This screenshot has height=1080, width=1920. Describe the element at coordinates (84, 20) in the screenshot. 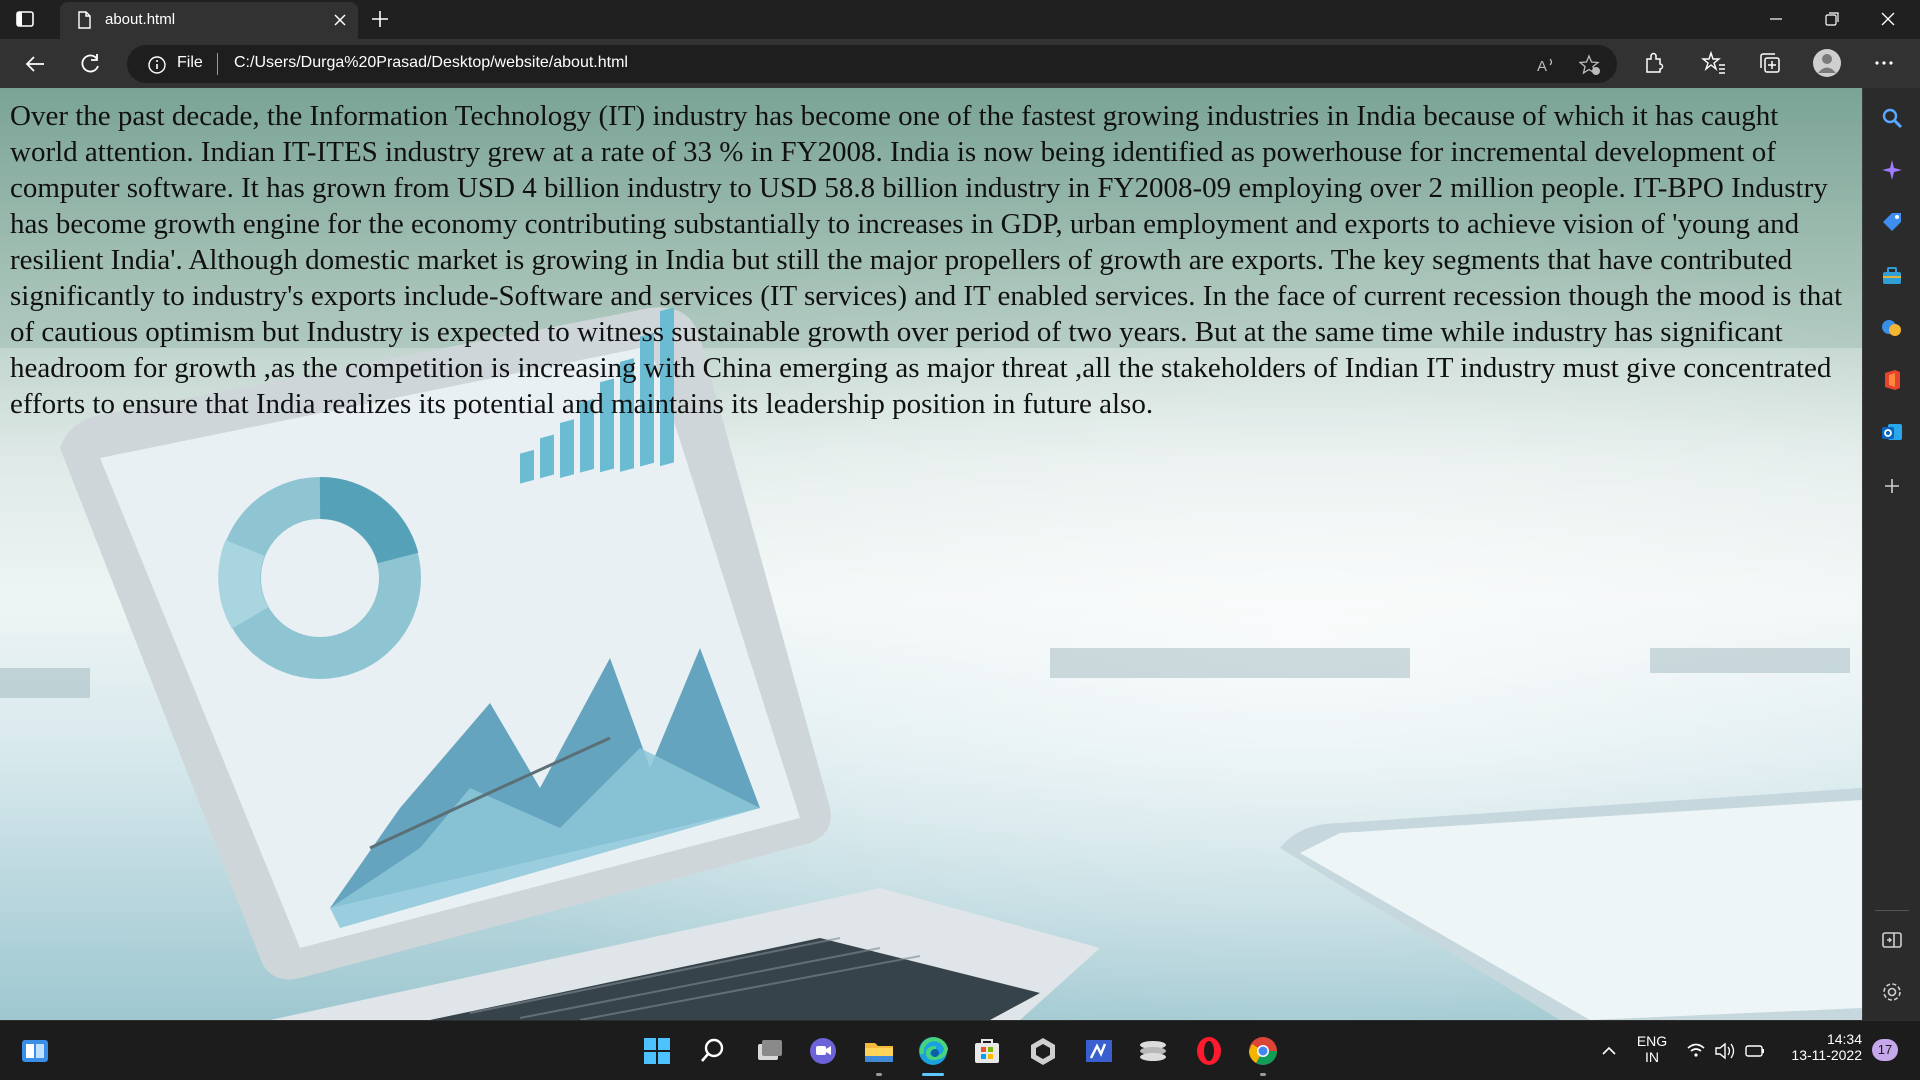

I see `page-icon` at that location.